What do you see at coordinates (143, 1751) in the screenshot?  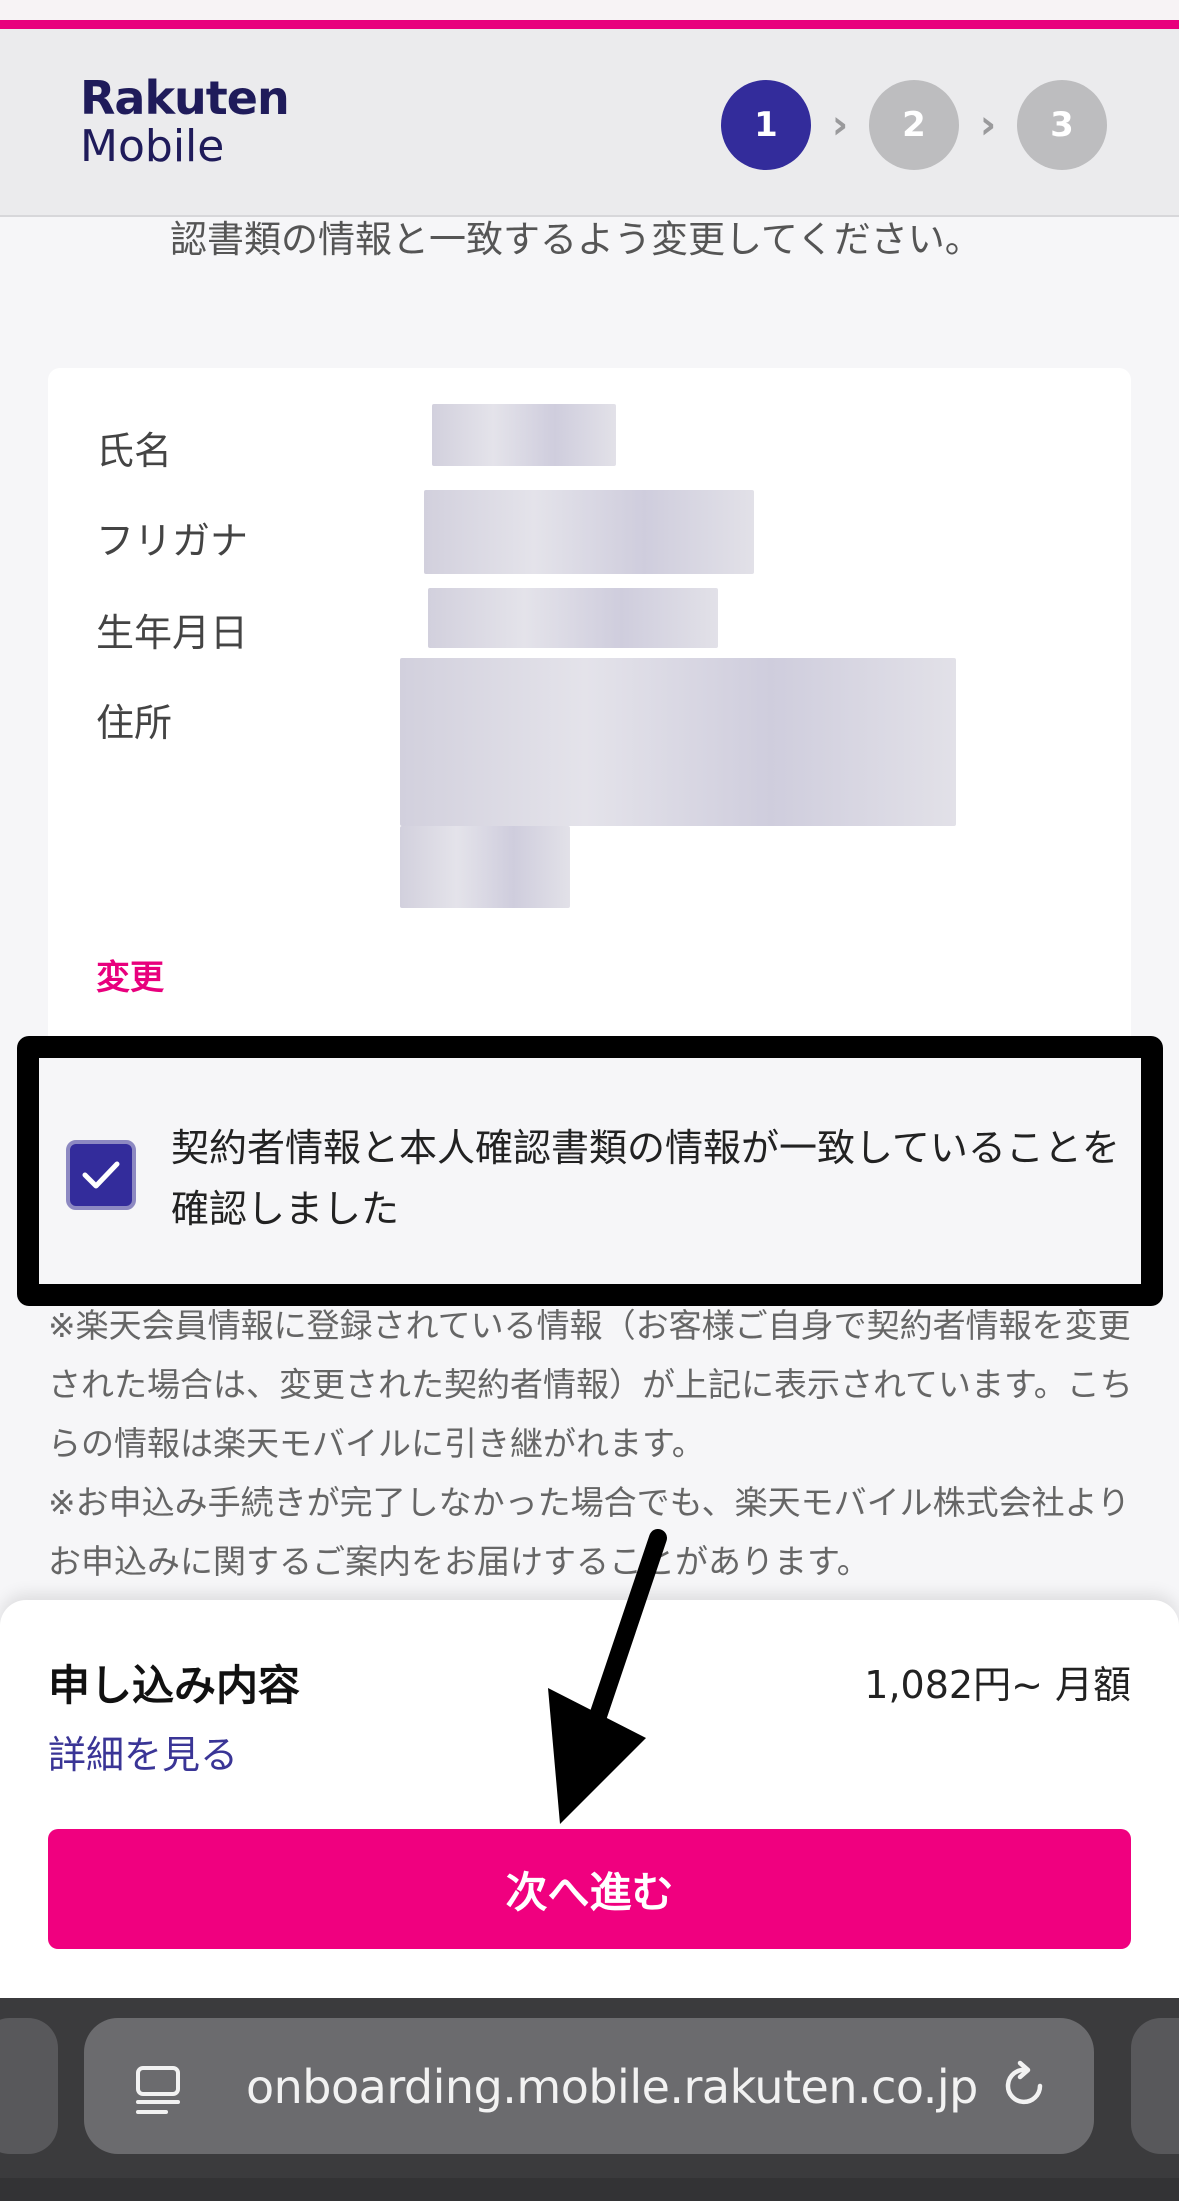 I see `view-details-link: 詳細を見る` at bounding box center [143, 1751].